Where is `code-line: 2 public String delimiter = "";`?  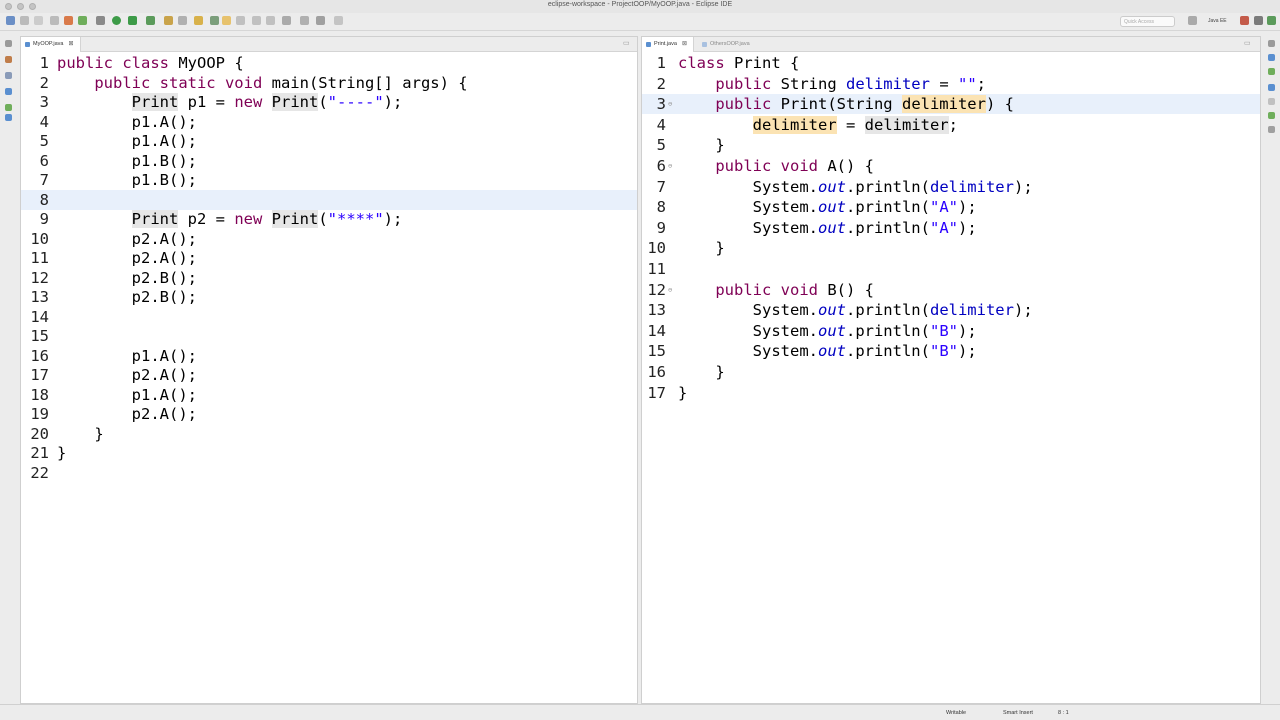 code-line: 2 public String delimiter = ""; is located at coordinates (951, 84).